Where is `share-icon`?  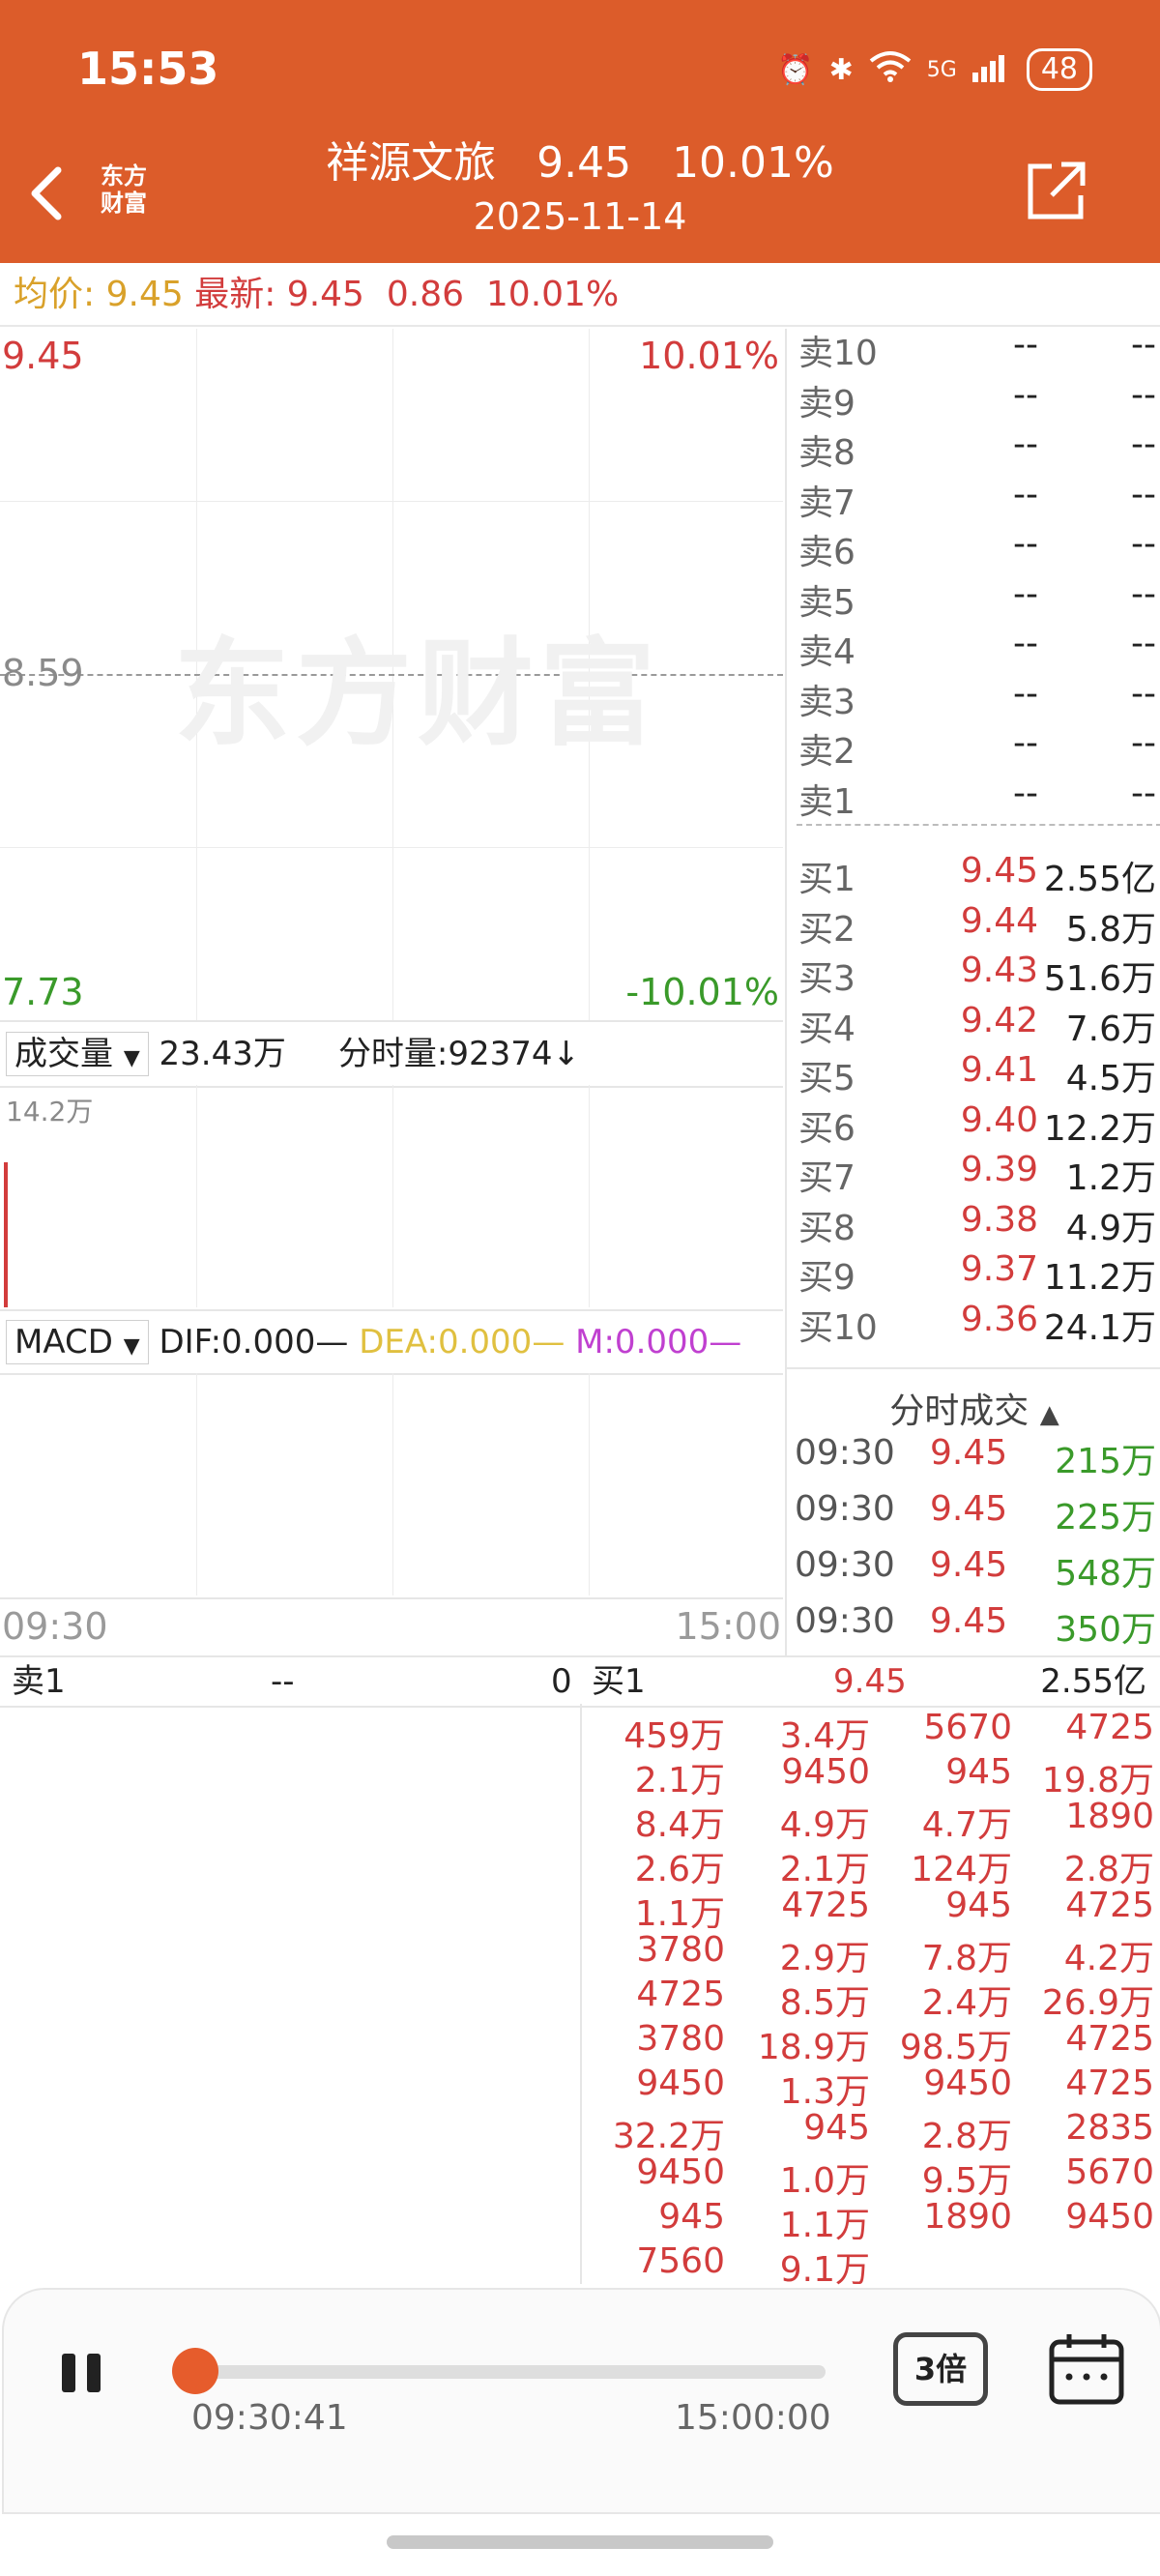
share-icon is located at coordinates (1055, 191).